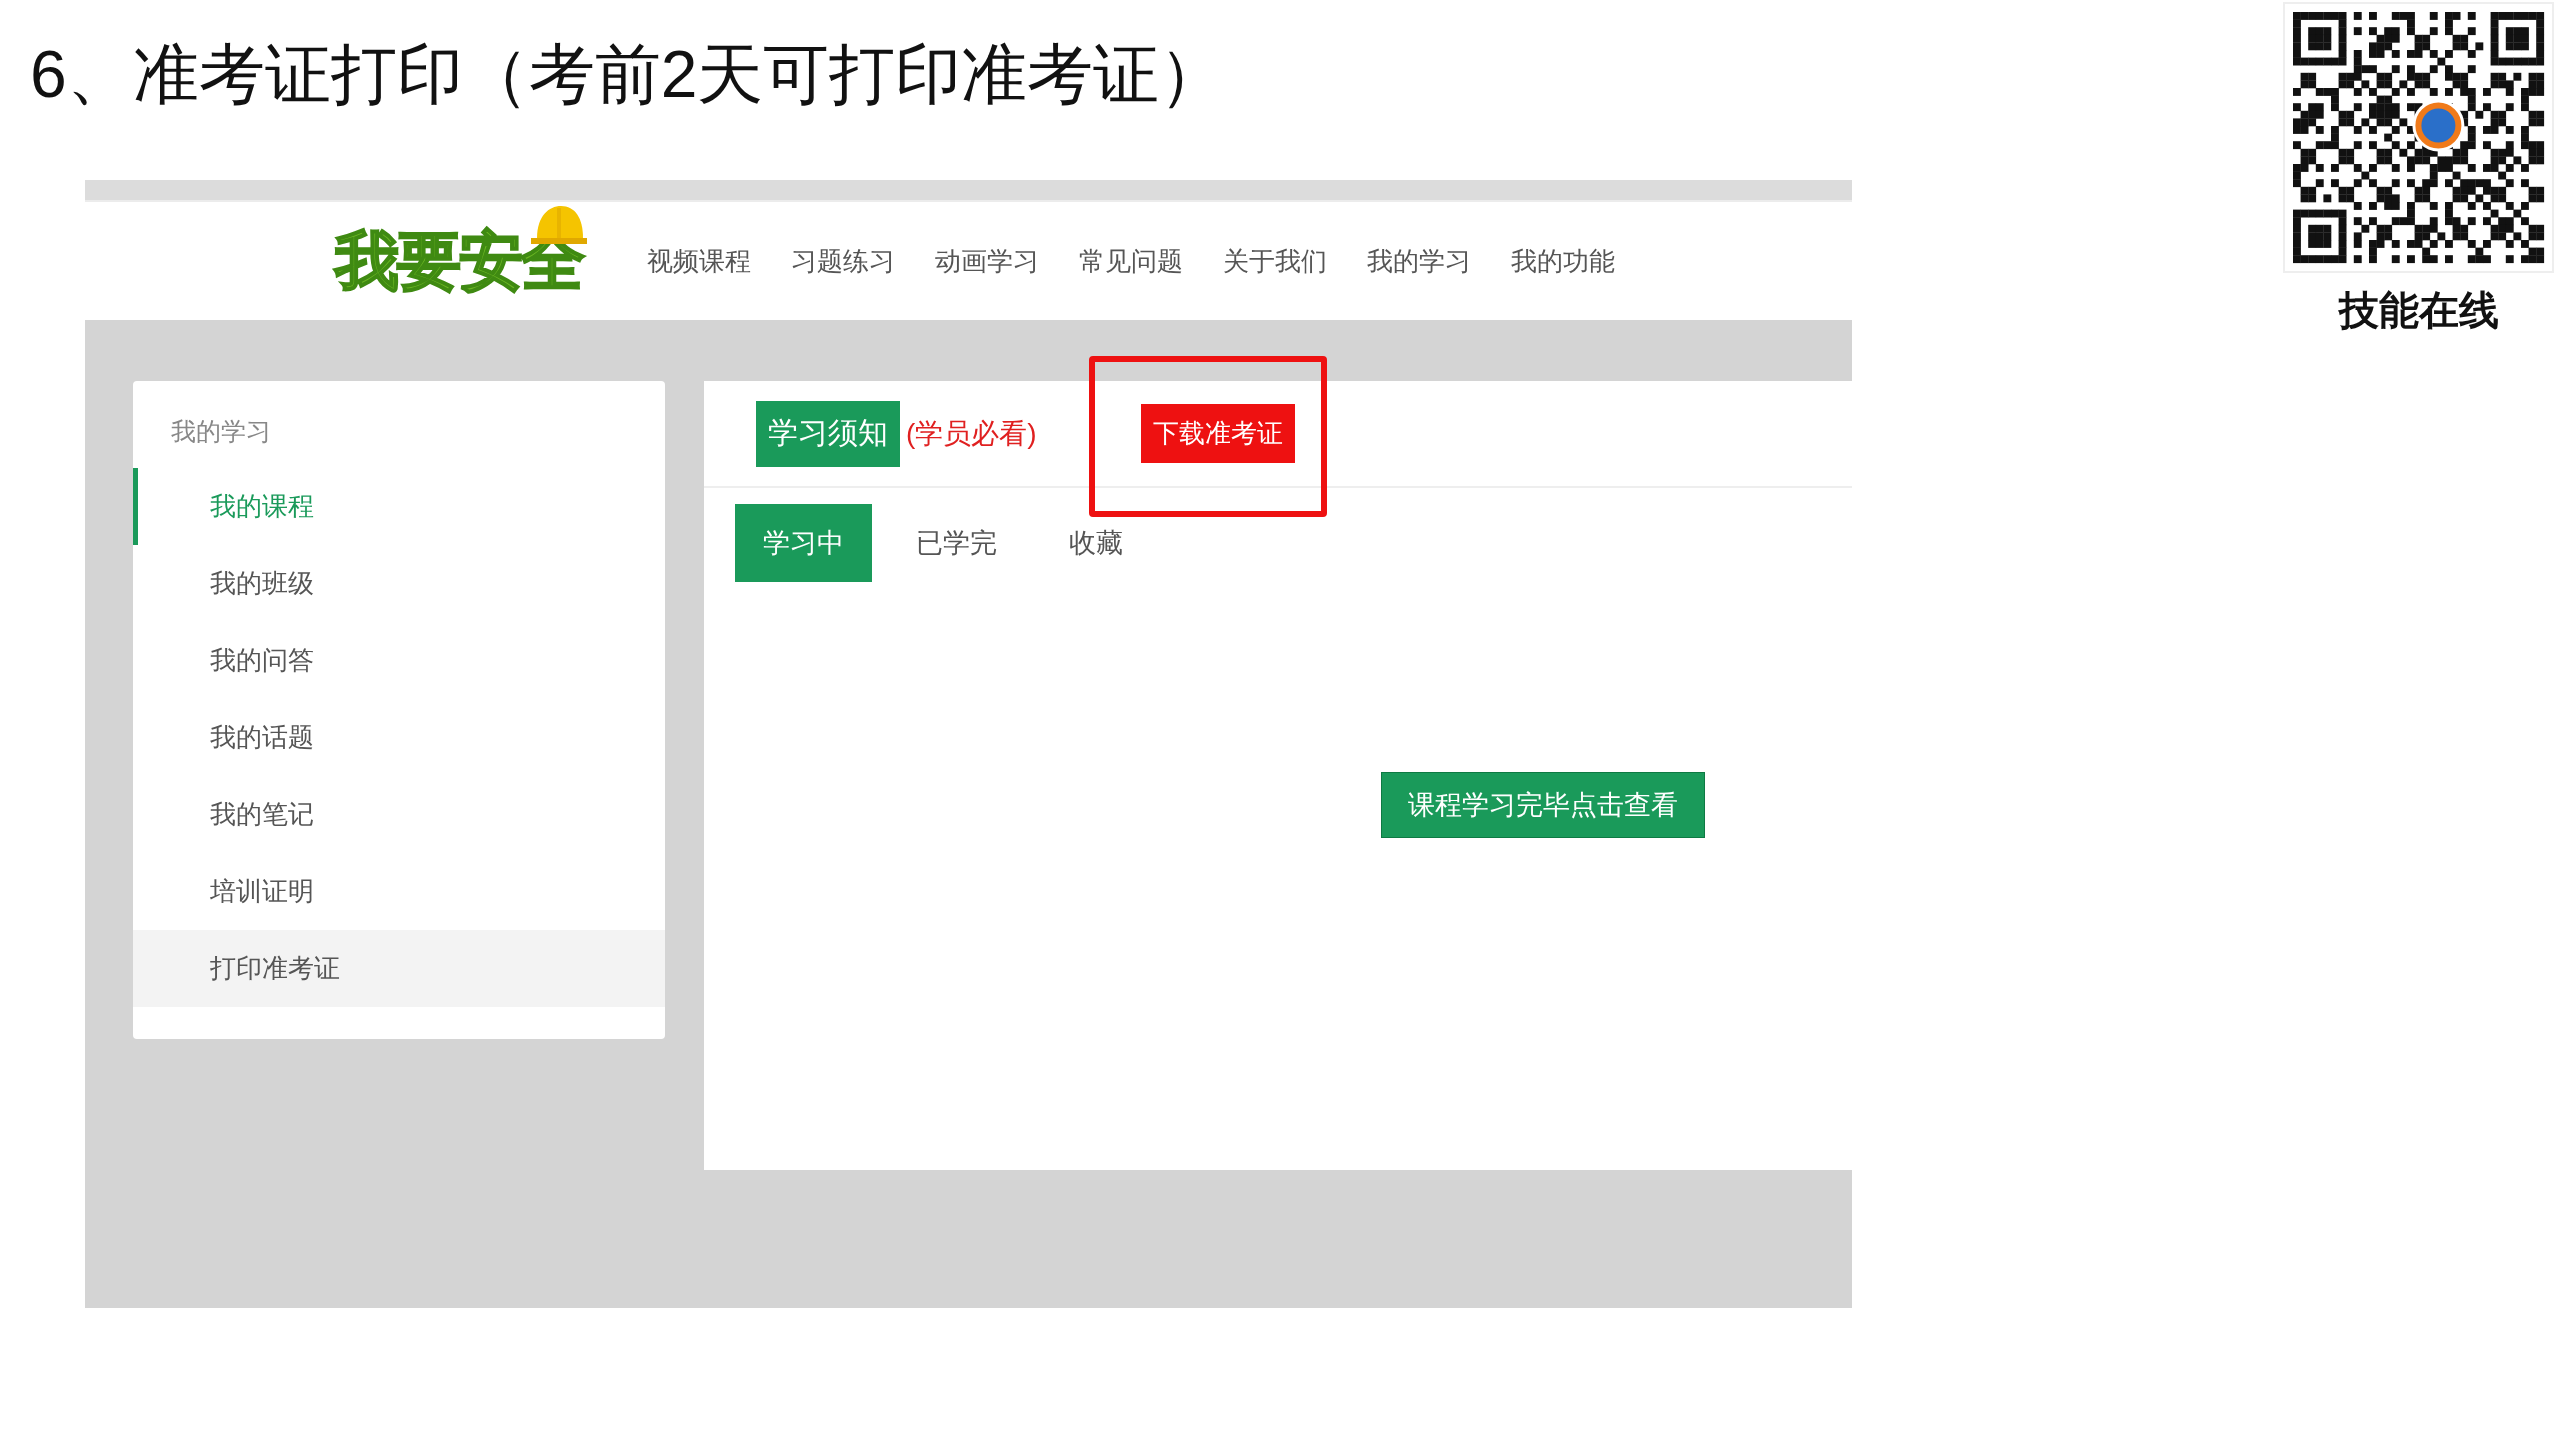  Describe the element at coordinates (399, 506) in the screenshot. I see `sidebar-item: 我的课程` at that location.